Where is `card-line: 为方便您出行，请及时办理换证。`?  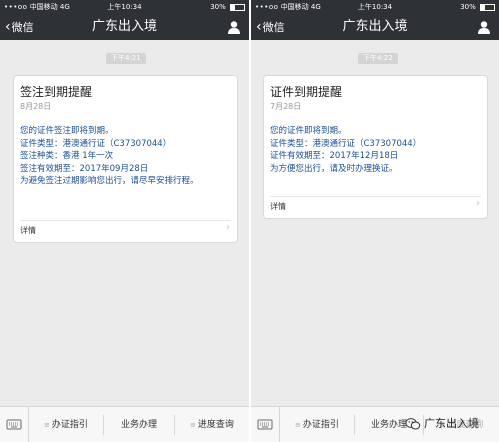
card-line: 为方便您出行，请及时办理换证。 is located at coordinates (334, 168).